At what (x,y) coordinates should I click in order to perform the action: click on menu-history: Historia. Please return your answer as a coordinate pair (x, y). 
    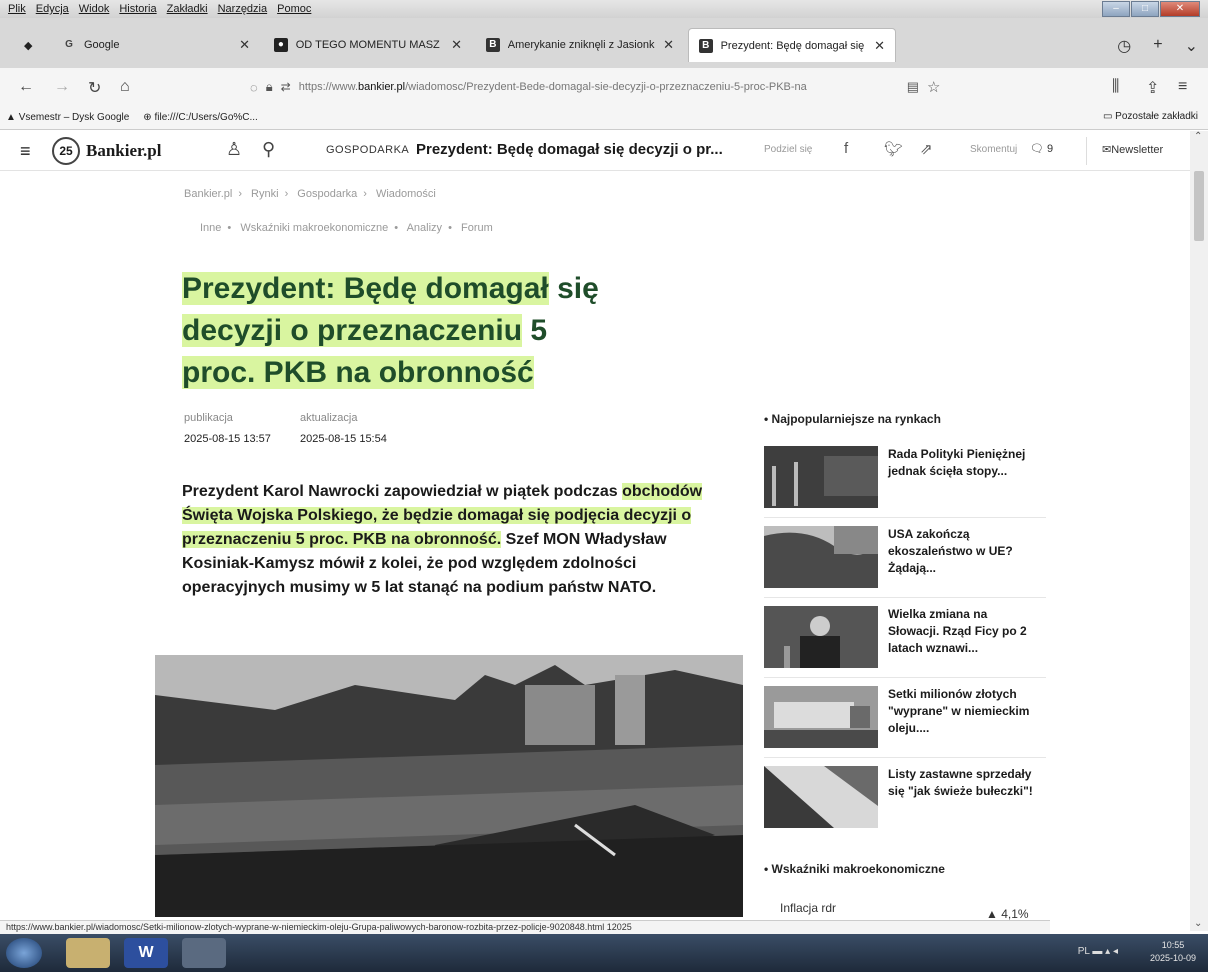
    Looking at the image, I should click on (137, 9).